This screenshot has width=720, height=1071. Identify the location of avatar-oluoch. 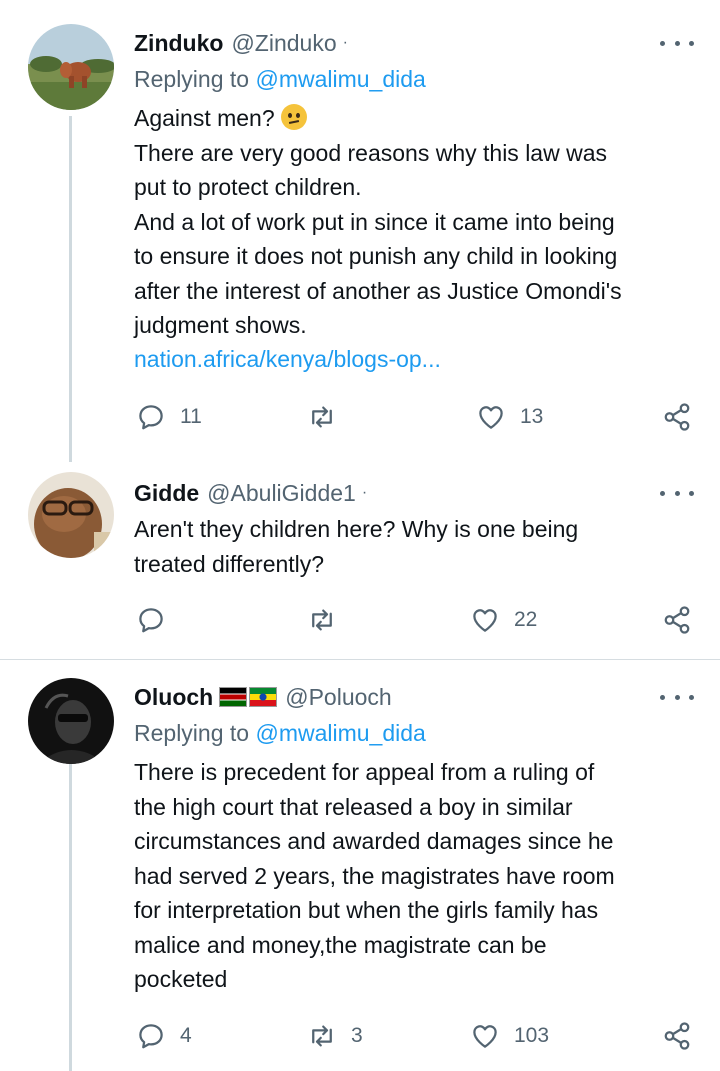
(71, 721).